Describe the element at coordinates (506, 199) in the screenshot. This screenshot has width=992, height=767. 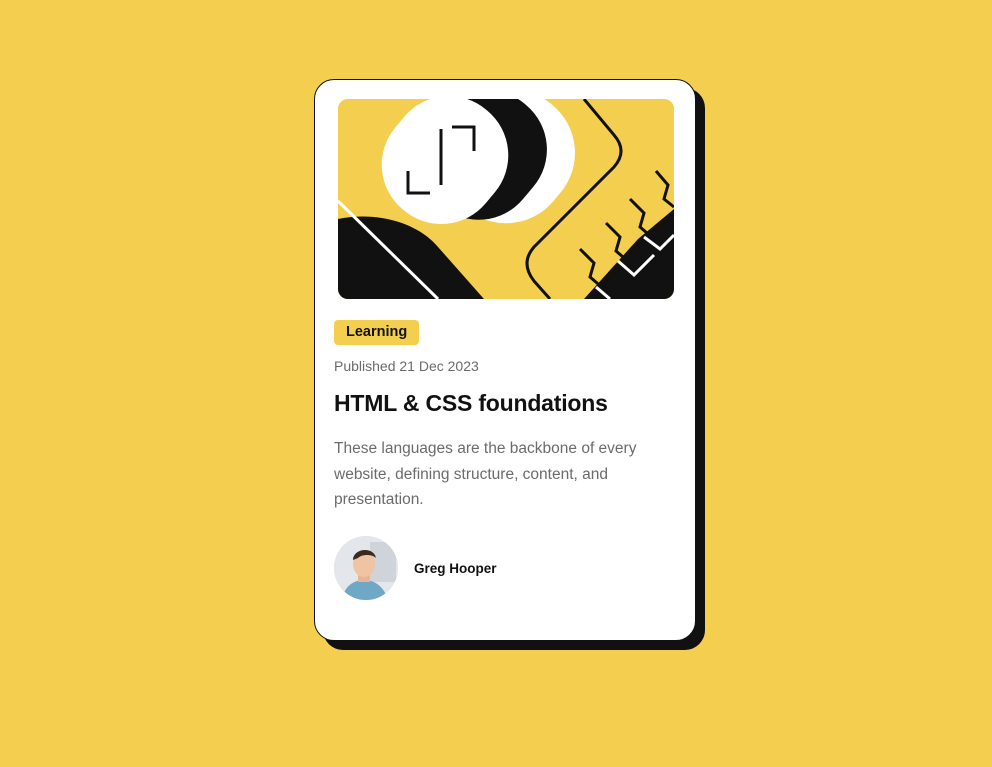
I see `article-illustration` at that location.